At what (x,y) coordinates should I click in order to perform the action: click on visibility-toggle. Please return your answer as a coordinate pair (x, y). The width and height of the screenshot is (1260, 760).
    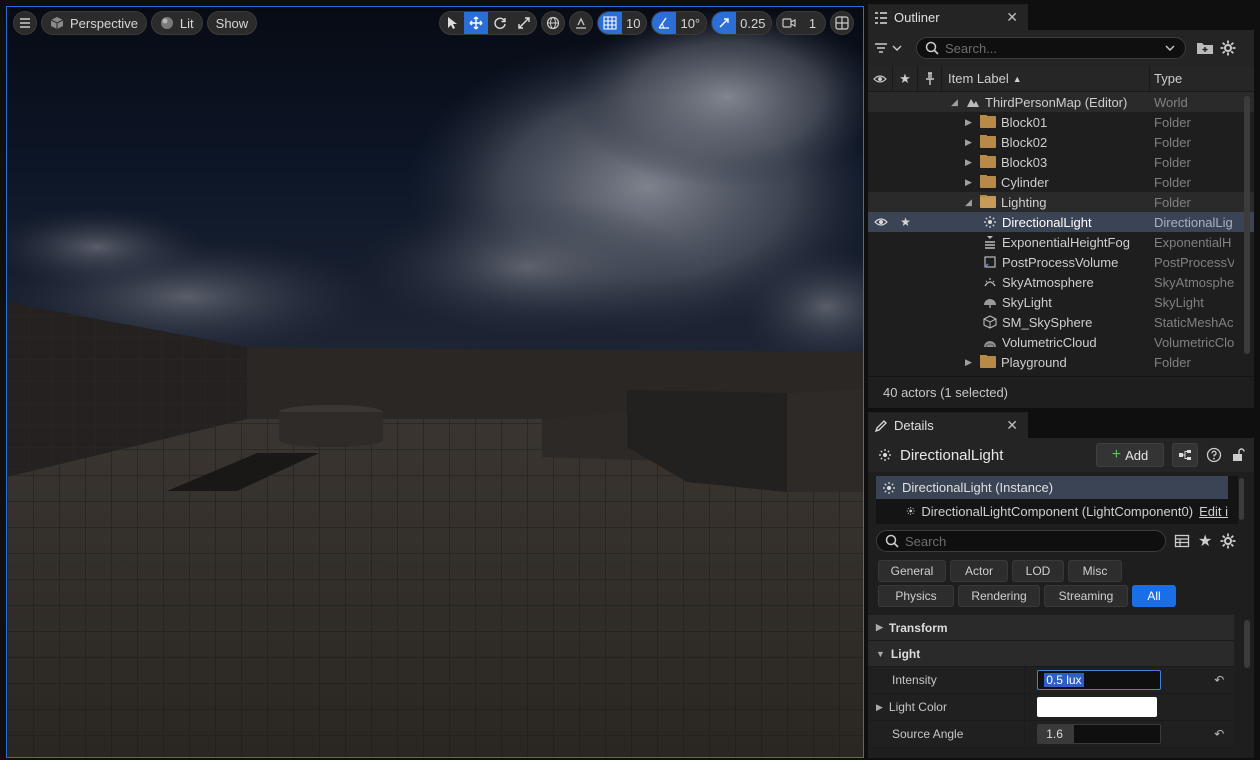
    Looking at the image, I should click on (880, 222).